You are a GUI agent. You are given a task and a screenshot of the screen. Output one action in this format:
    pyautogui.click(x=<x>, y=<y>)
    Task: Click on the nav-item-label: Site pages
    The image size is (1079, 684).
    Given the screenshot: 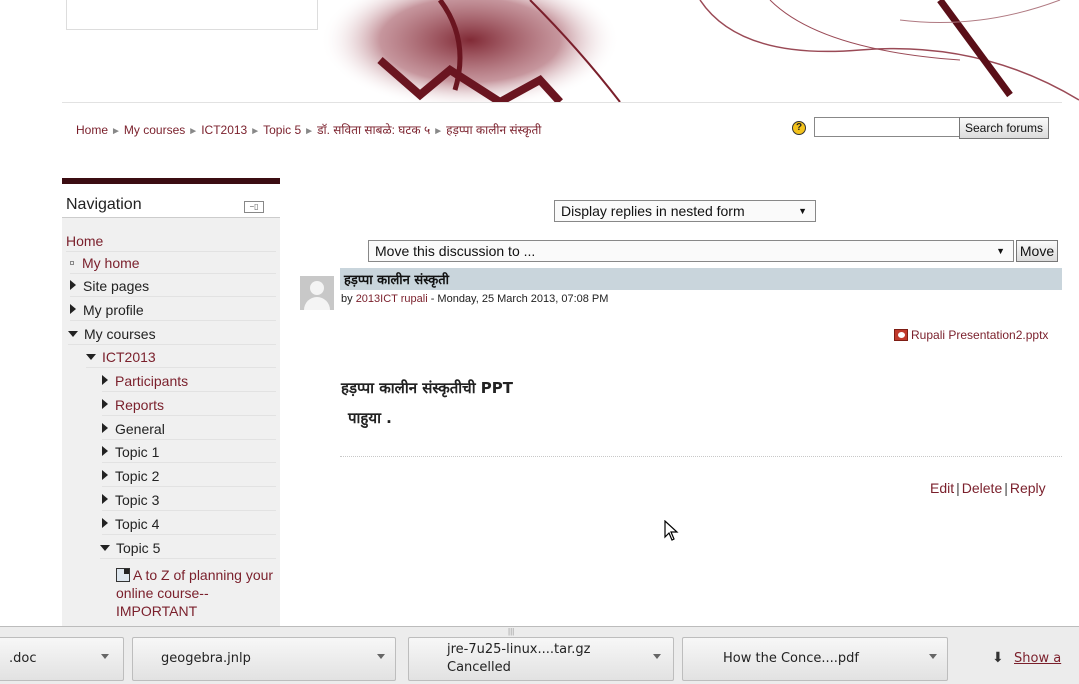 What is the action you would take?
    pyautogui.click(x=116, y=286)
    